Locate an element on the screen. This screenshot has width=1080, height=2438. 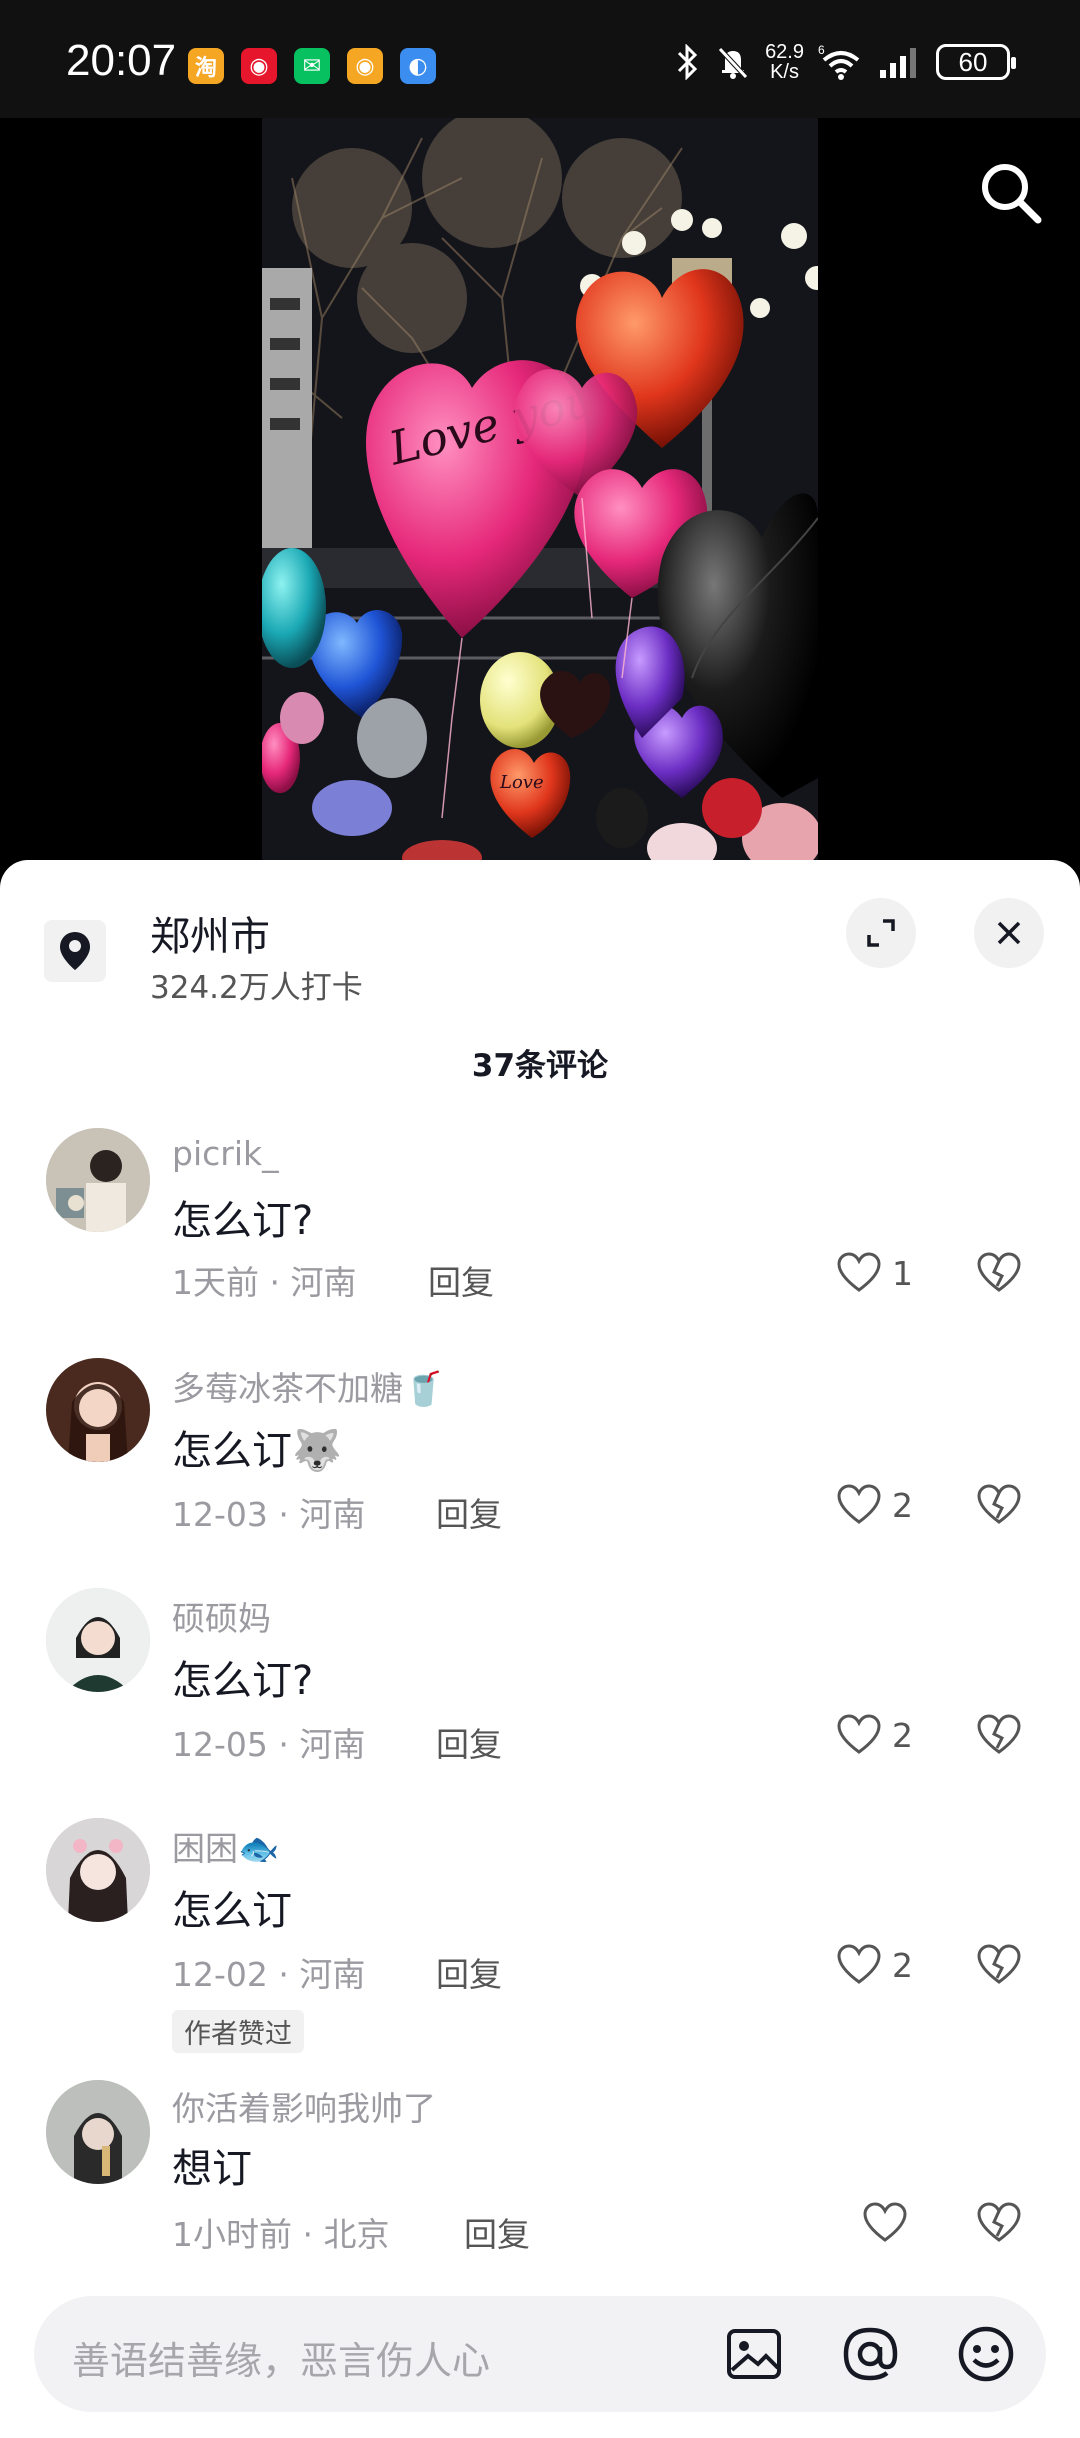
mention-button is located at coordinates (870, 2354).